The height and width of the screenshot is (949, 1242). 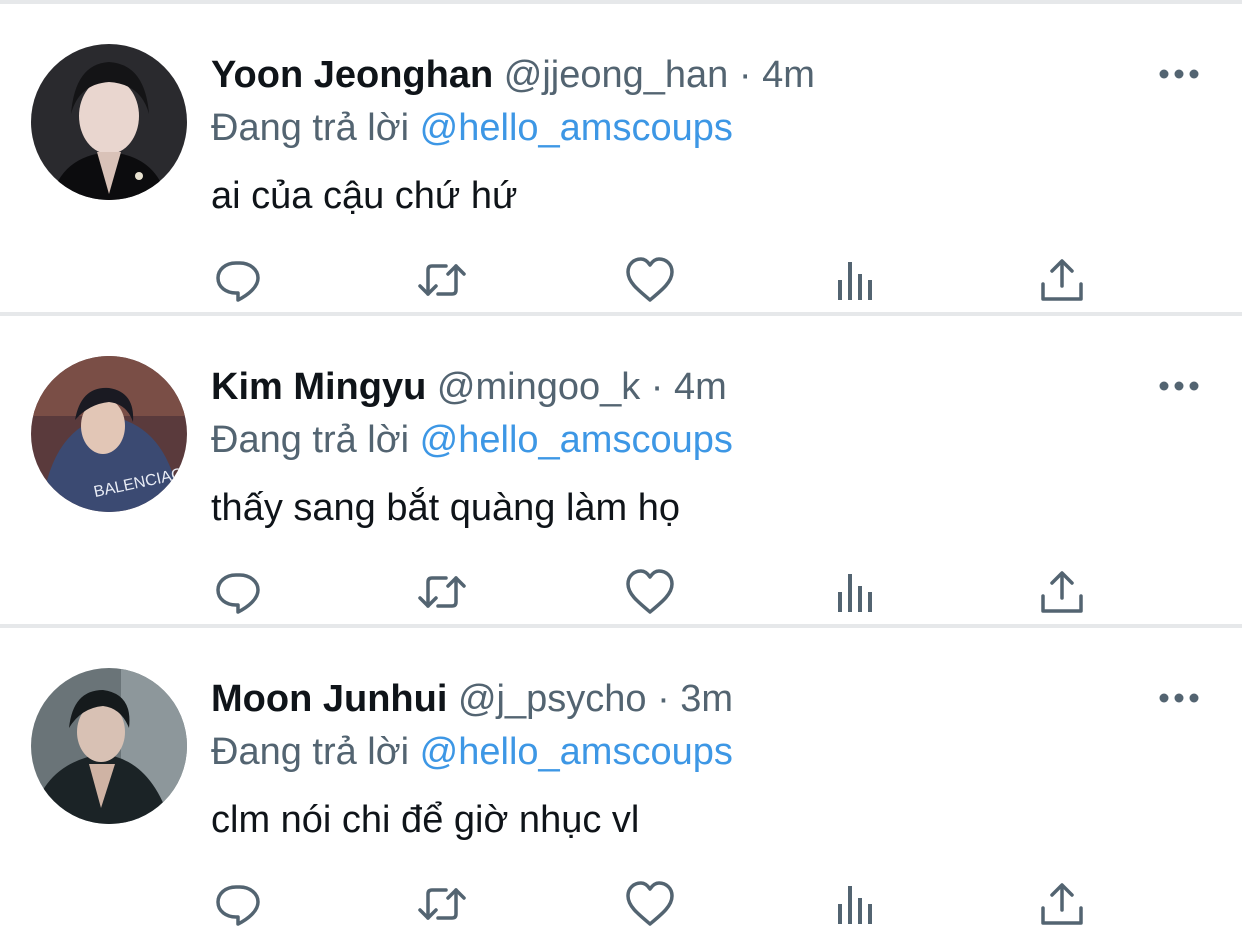 I want to click on tweet-text: ai của cậu chứ hứ, so click(x=364, y=196).